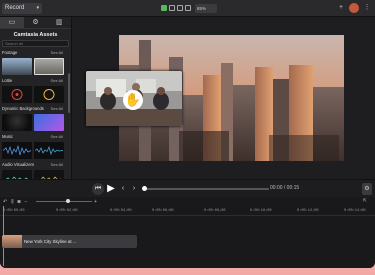 The width and height of the screenshot is (375, 275). What do you see at coordinates (341, 8) in the screenshot?
I see `add-icon: +` at bounding box center [341, 8].